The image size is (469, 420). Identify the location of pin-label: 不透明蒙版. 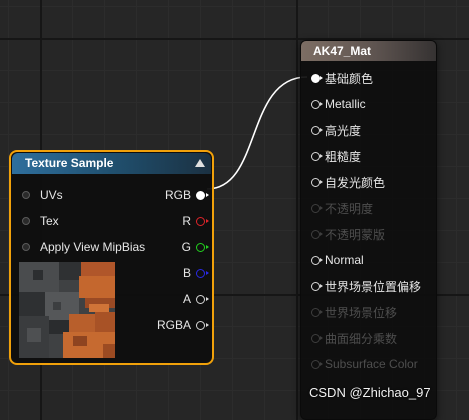
(355, 234).